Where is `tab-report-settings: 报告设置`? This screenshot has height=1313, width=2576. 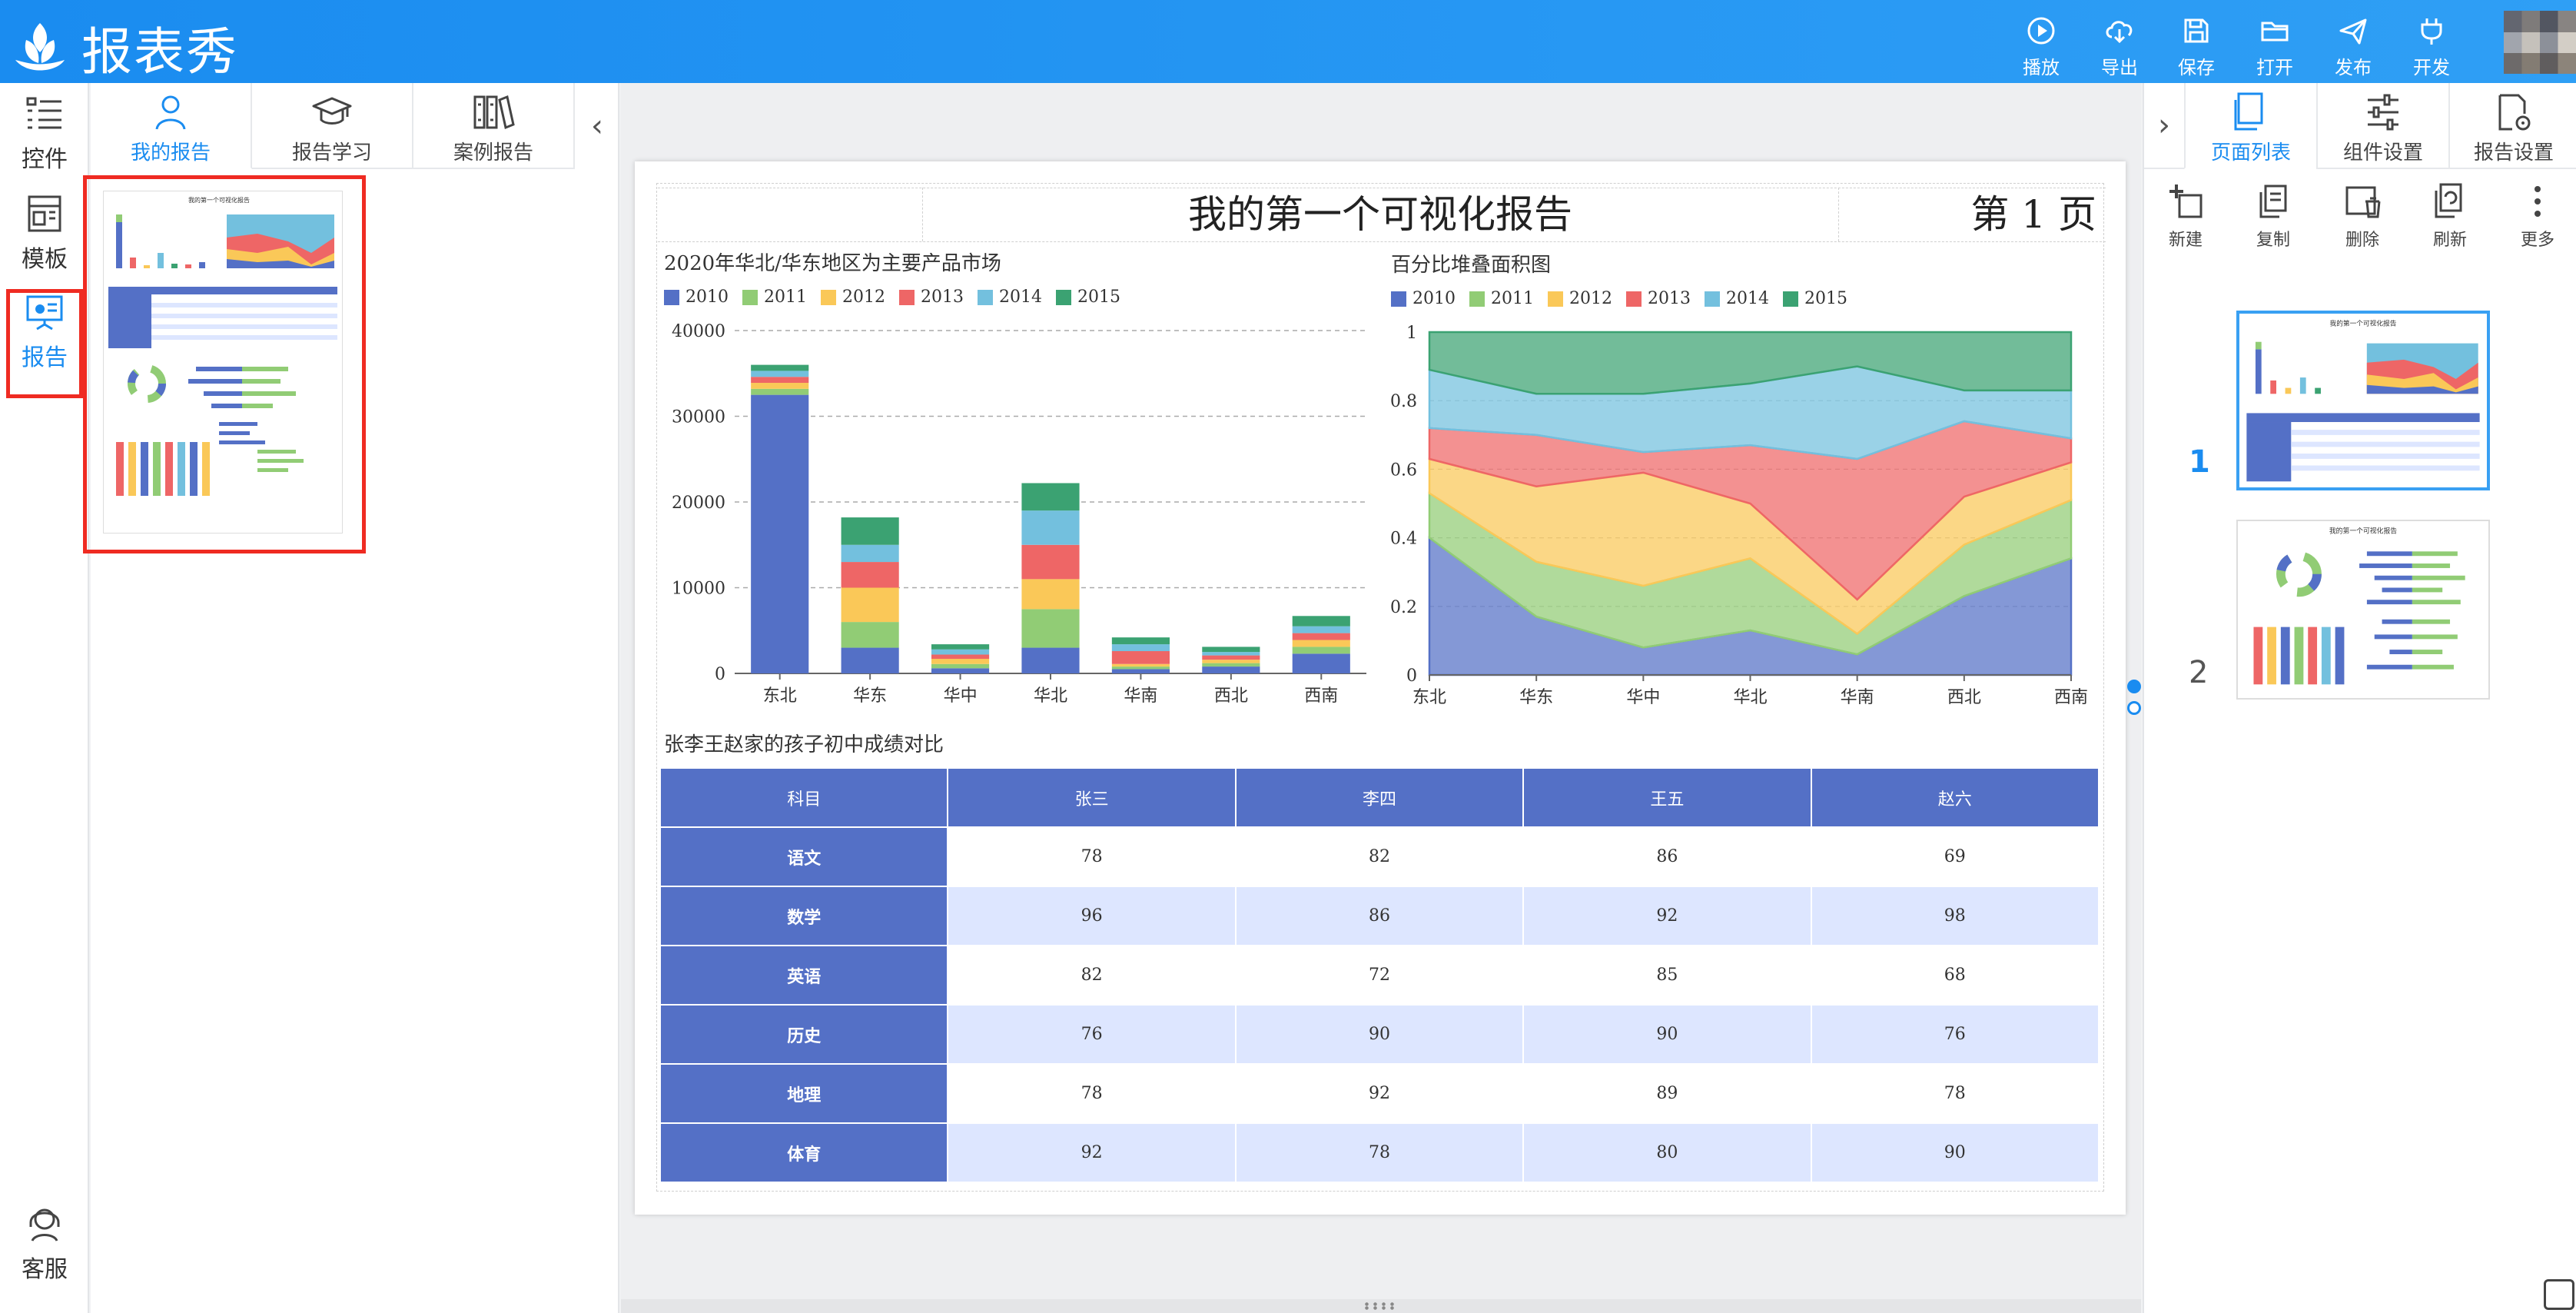
tab-report-settings: 报告设置 is located at coordinates (2512, 126).